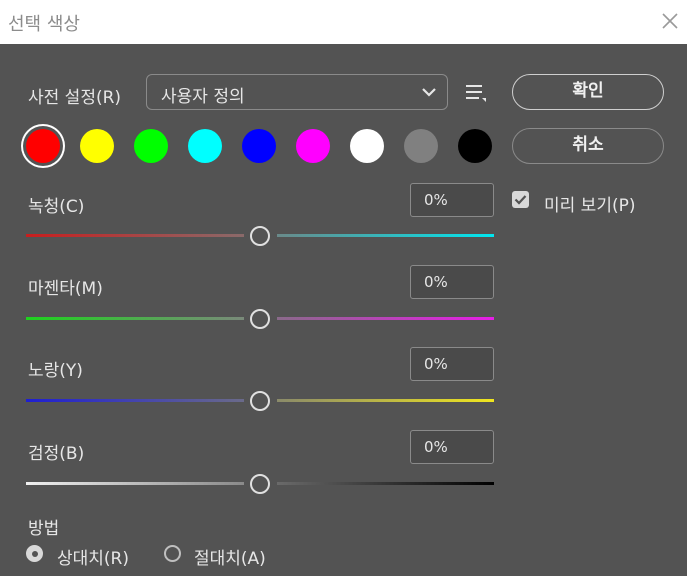 This screenshot has width=687, height=576. Describe the element at coordinates (135, 400) in the screenshot. I see `yellow-track-left` at that location.